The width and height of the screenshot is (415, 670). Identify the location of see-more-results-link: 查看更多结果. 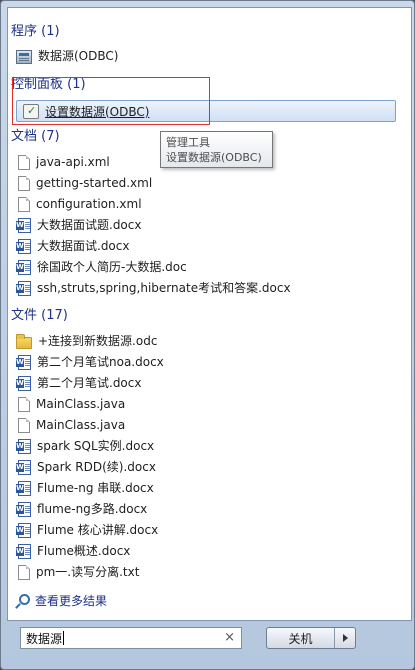
(61, 601).